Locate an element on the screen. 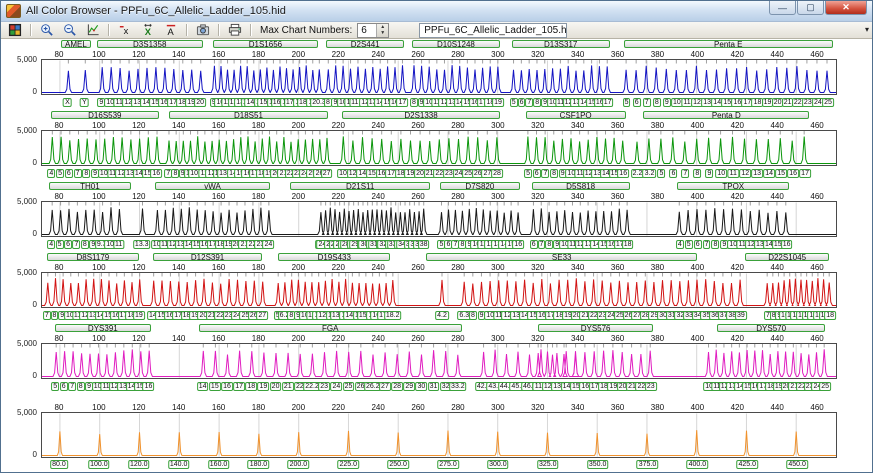 This screenshot has height=473, width=873. plot-area-orange is located at coordinates (439, 435).